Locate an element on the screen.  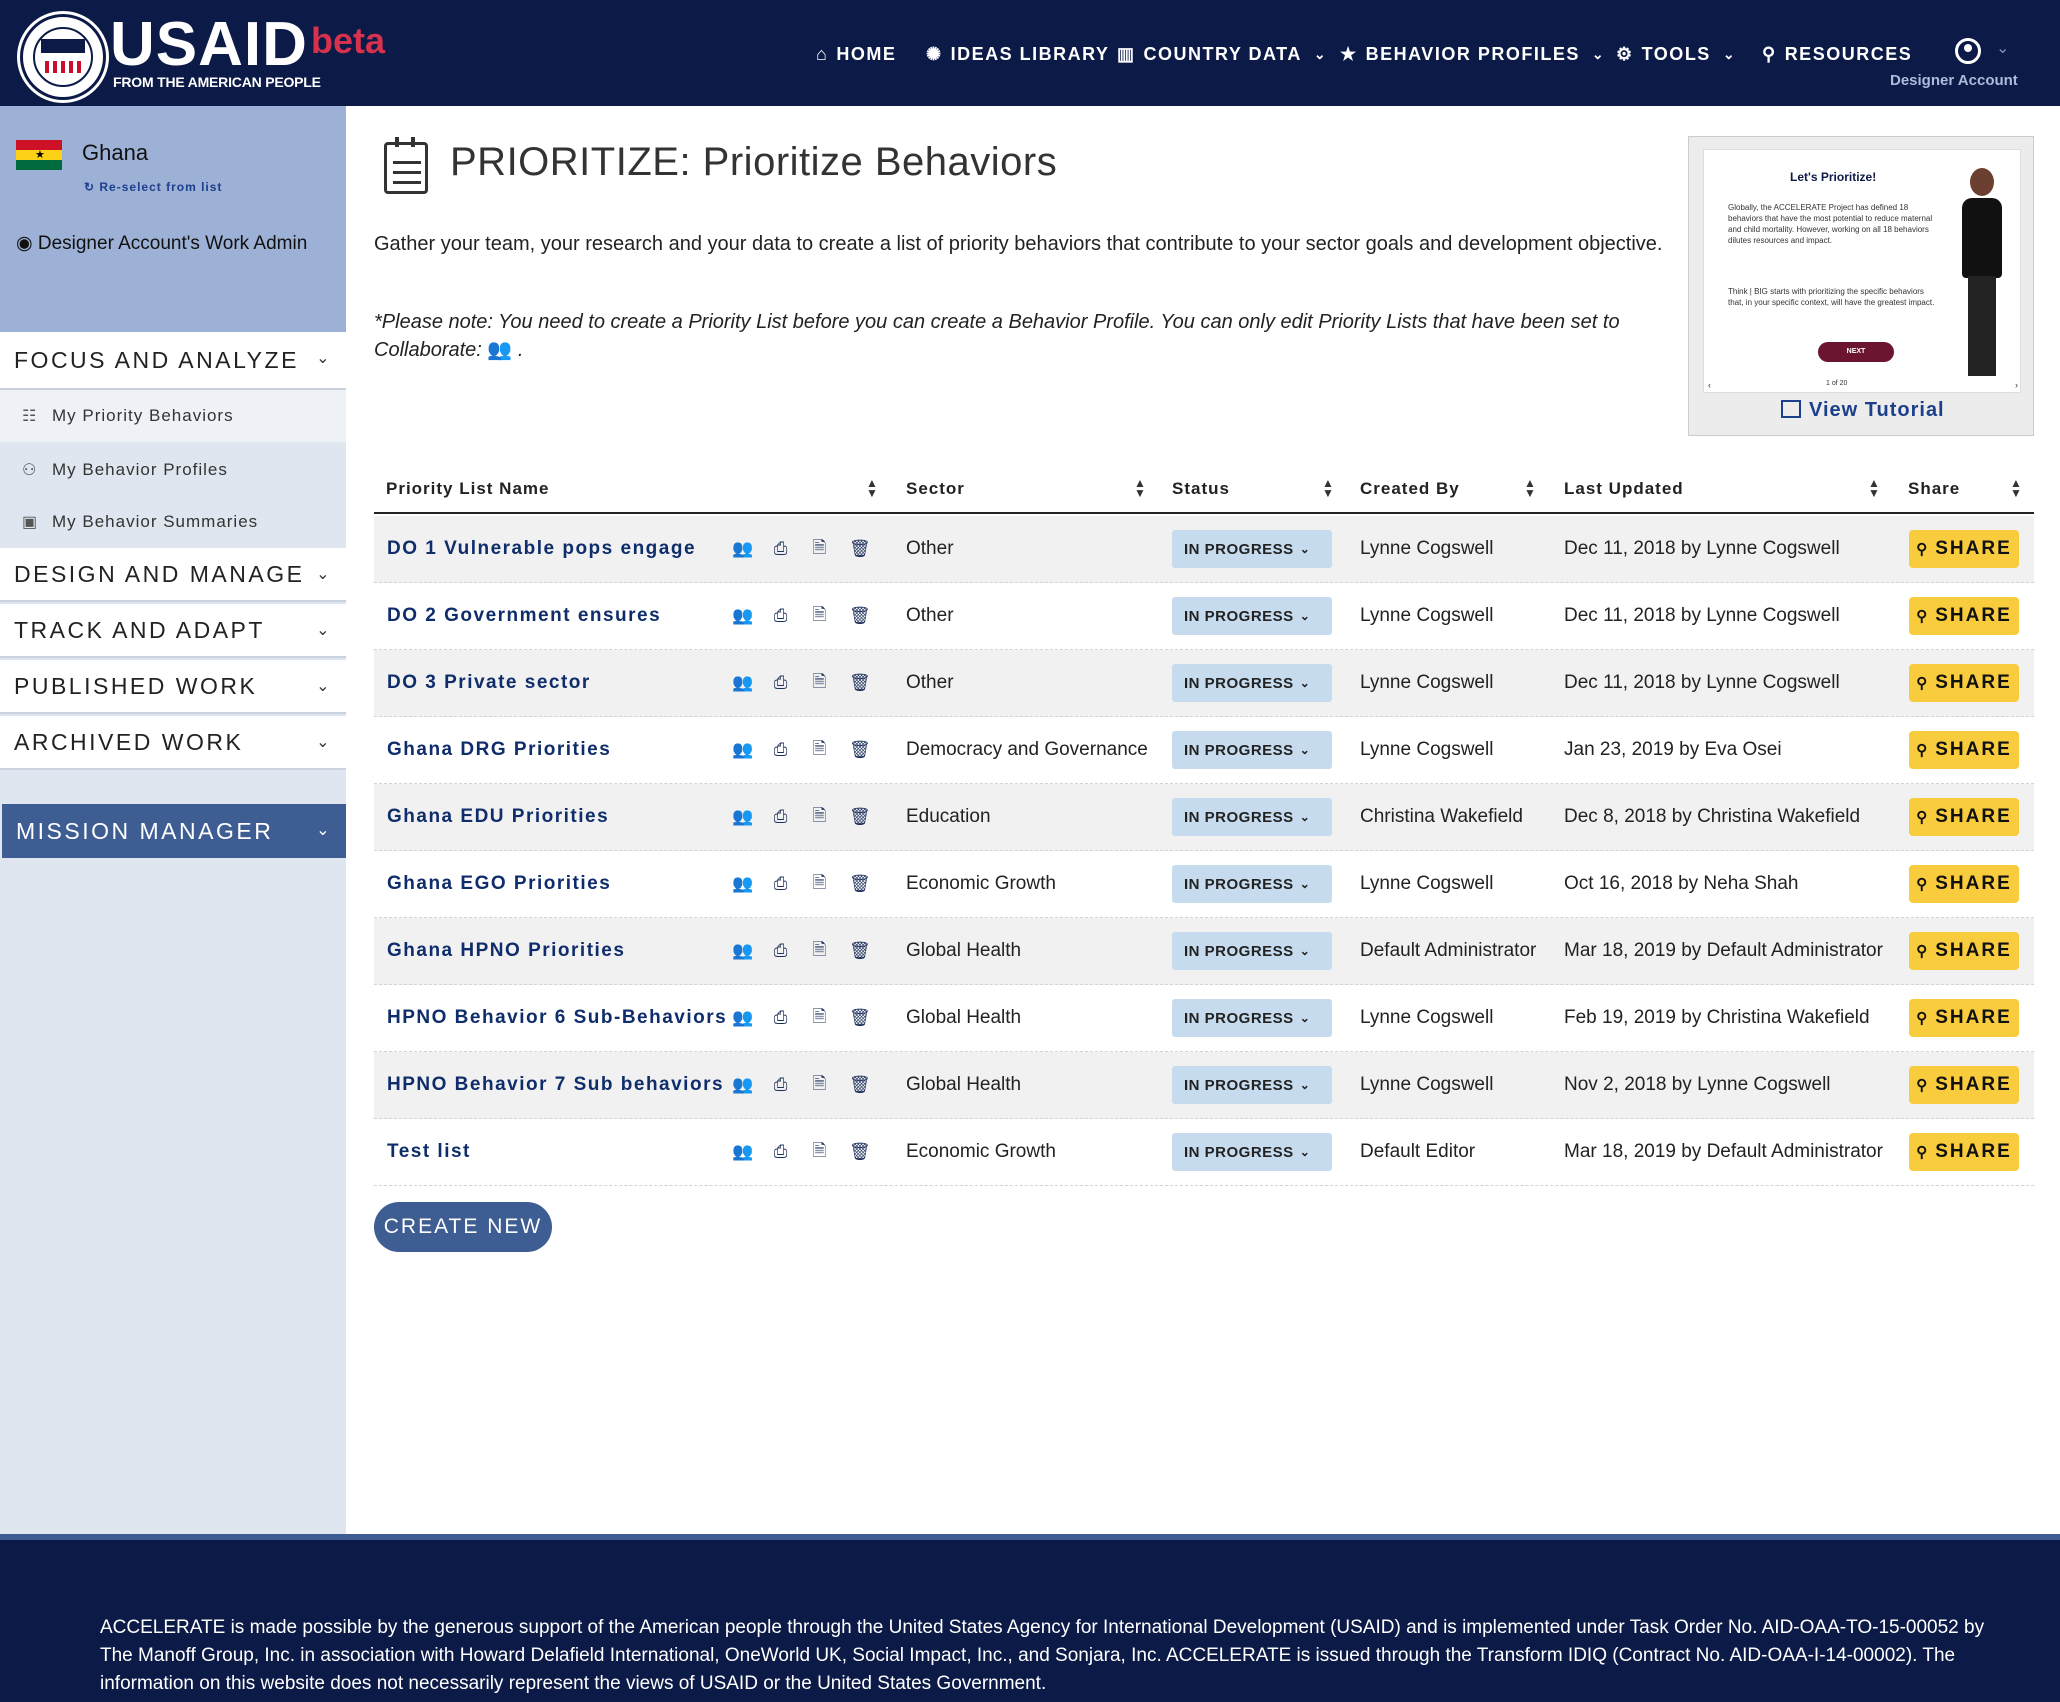
priority-list-name-link: Ghana DRG Priorities is located at coordinates (499, 750).